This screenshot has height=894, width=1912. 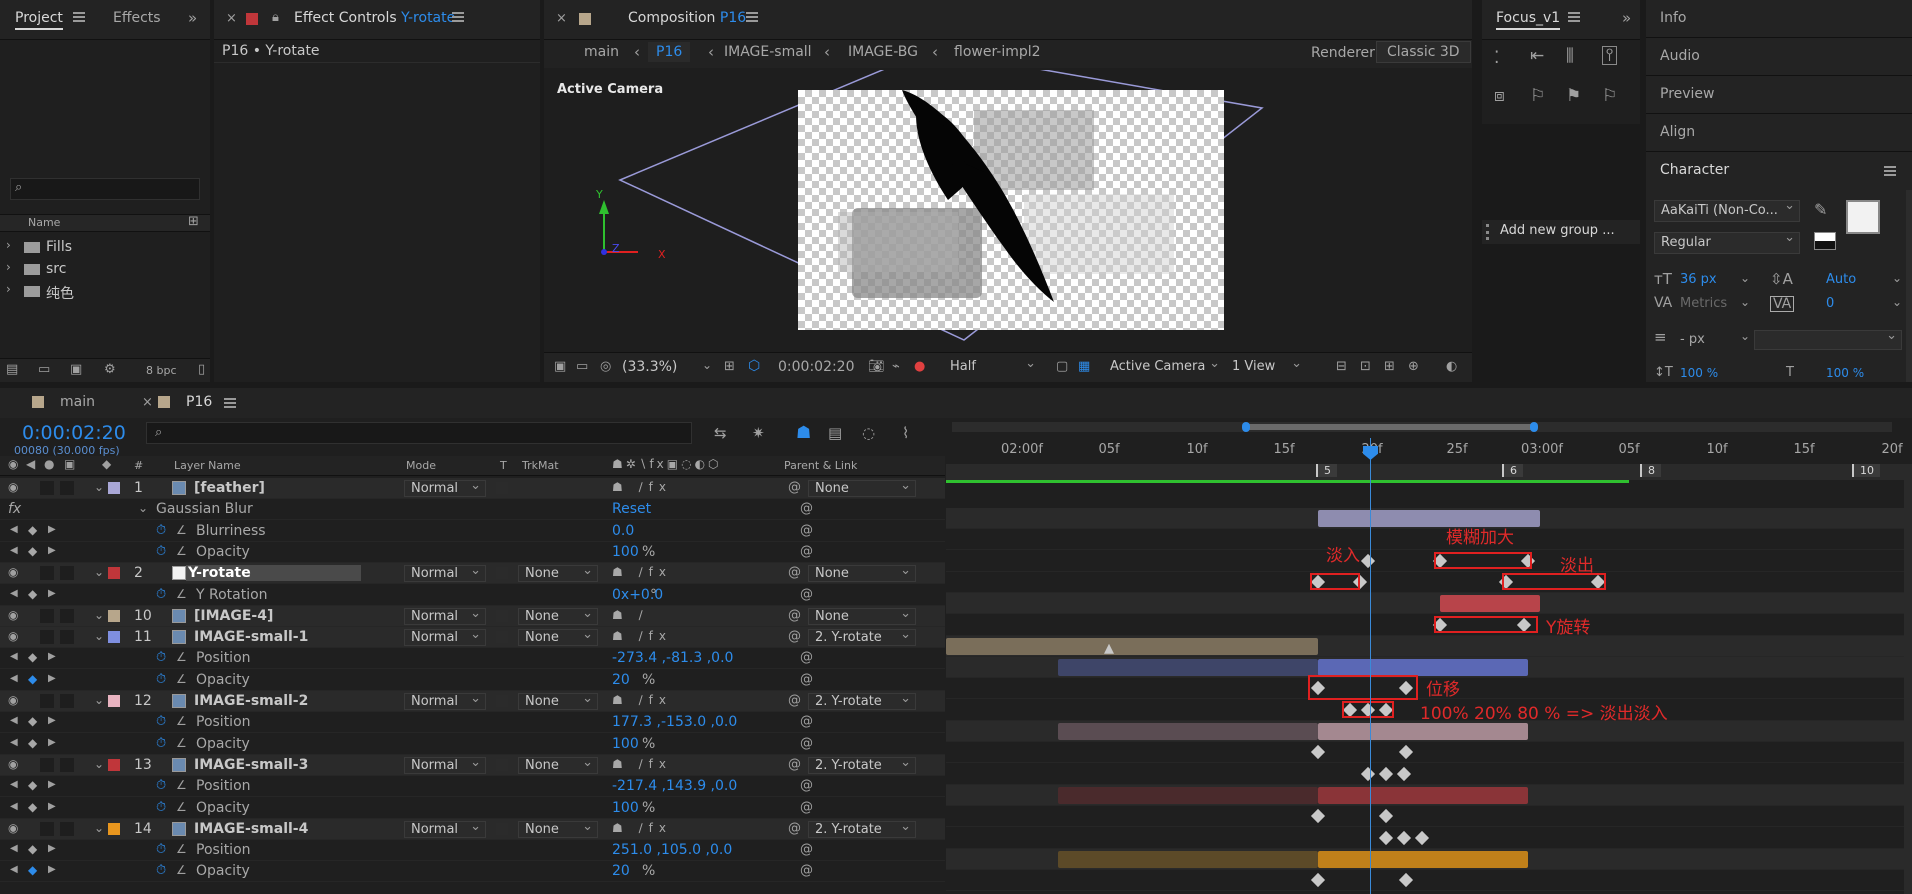 What do you see at coordinates (758, 433) in the screenshot?
I see `draft-3d-icon: ✷` at bounding box center [758, 433].